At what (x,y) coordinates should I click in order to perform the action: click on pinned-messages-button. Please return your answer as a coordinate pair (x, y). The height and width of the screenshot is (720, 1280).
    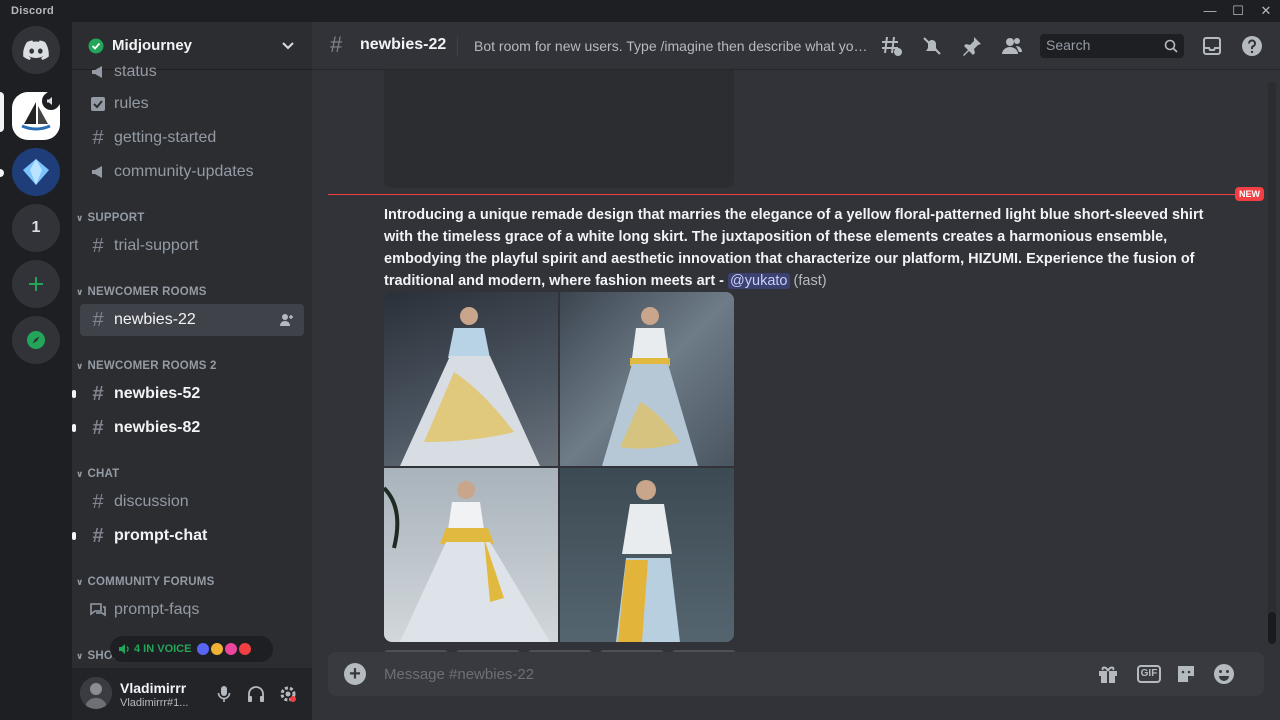
    Looking at the image, I should click on (972, 46).